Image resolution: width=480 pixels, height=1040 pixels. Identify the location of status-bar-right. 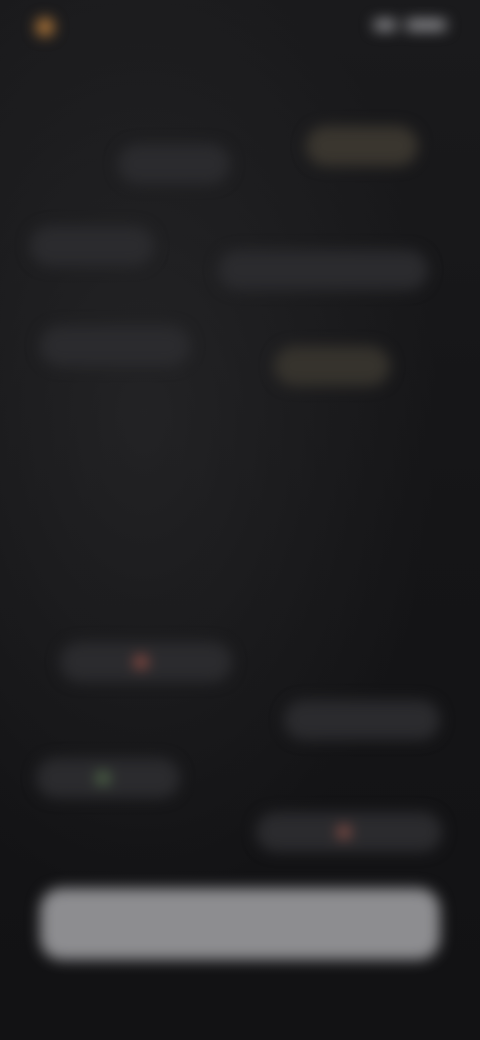
(410, 25).